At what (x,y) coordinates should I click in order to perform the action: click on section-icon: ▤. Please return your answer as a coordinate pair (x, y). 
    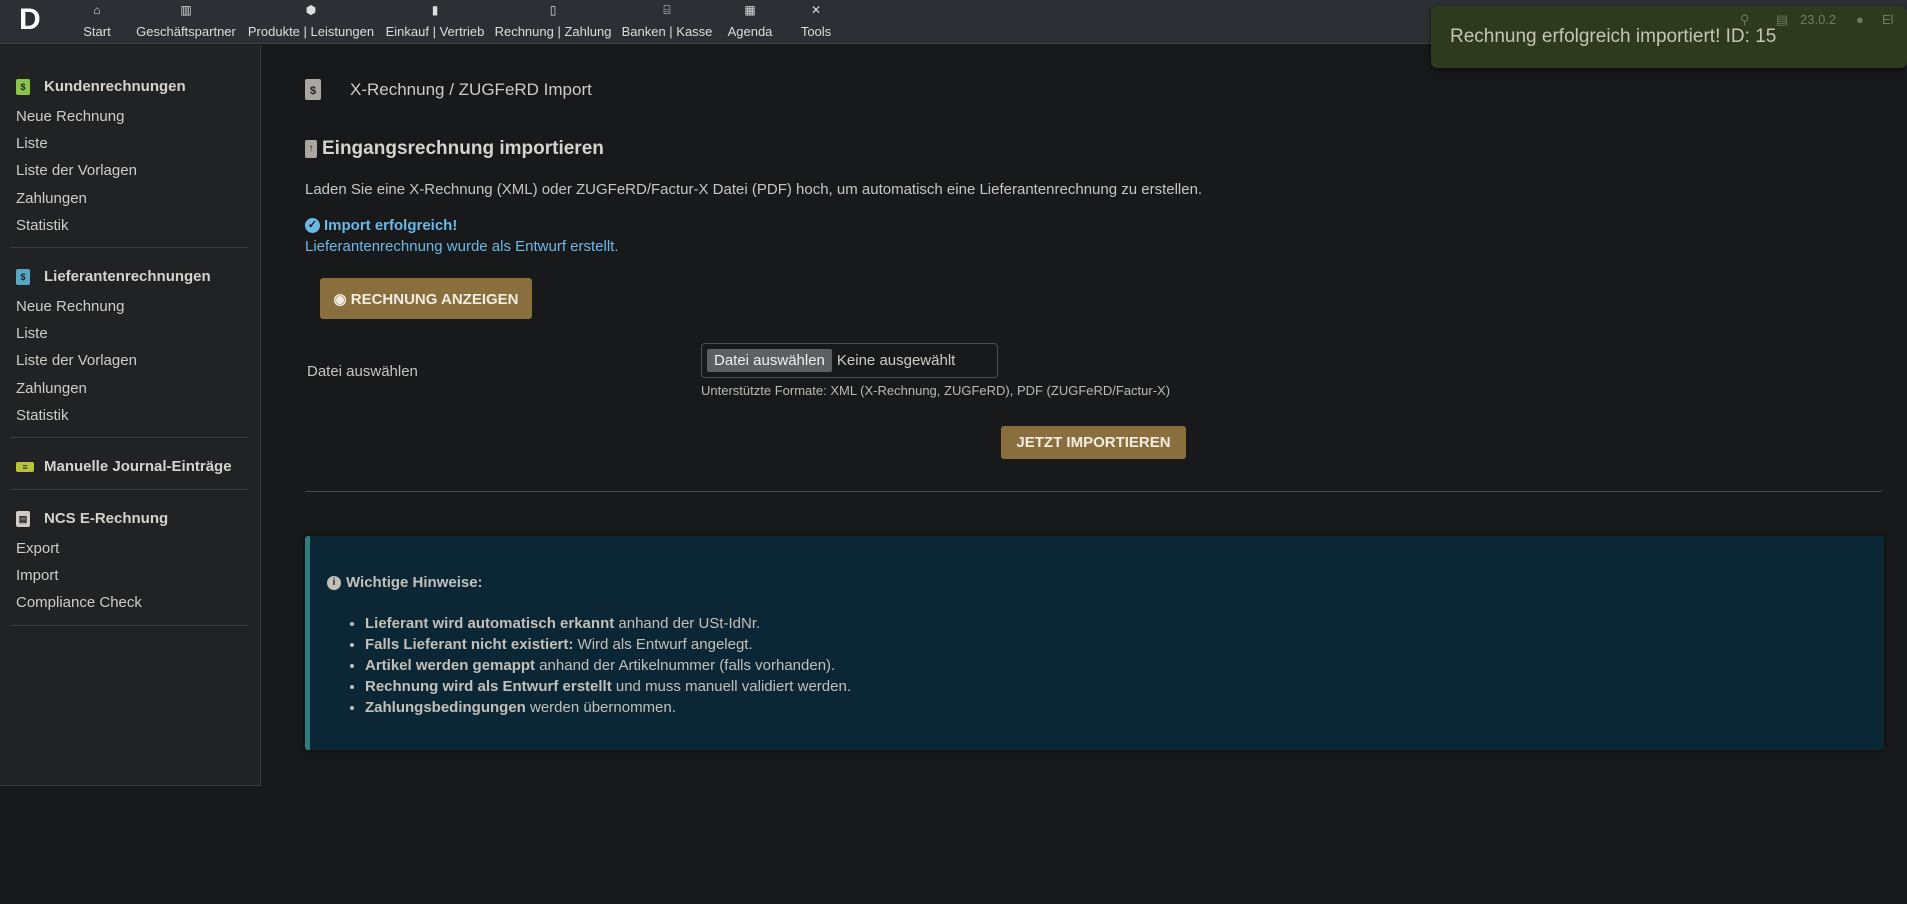
    Looking at the image, I should click on (23, 518).